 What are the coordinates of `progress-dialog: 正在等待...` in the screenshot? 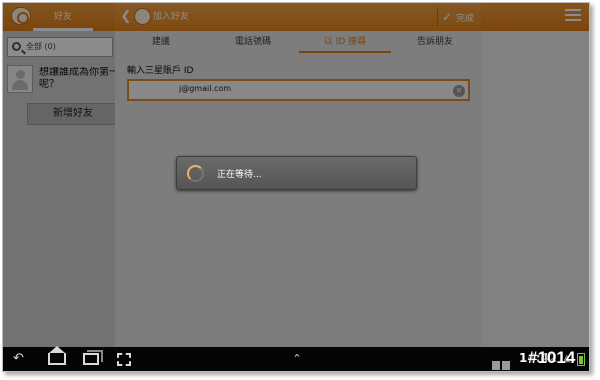 It's located at (296, 173).